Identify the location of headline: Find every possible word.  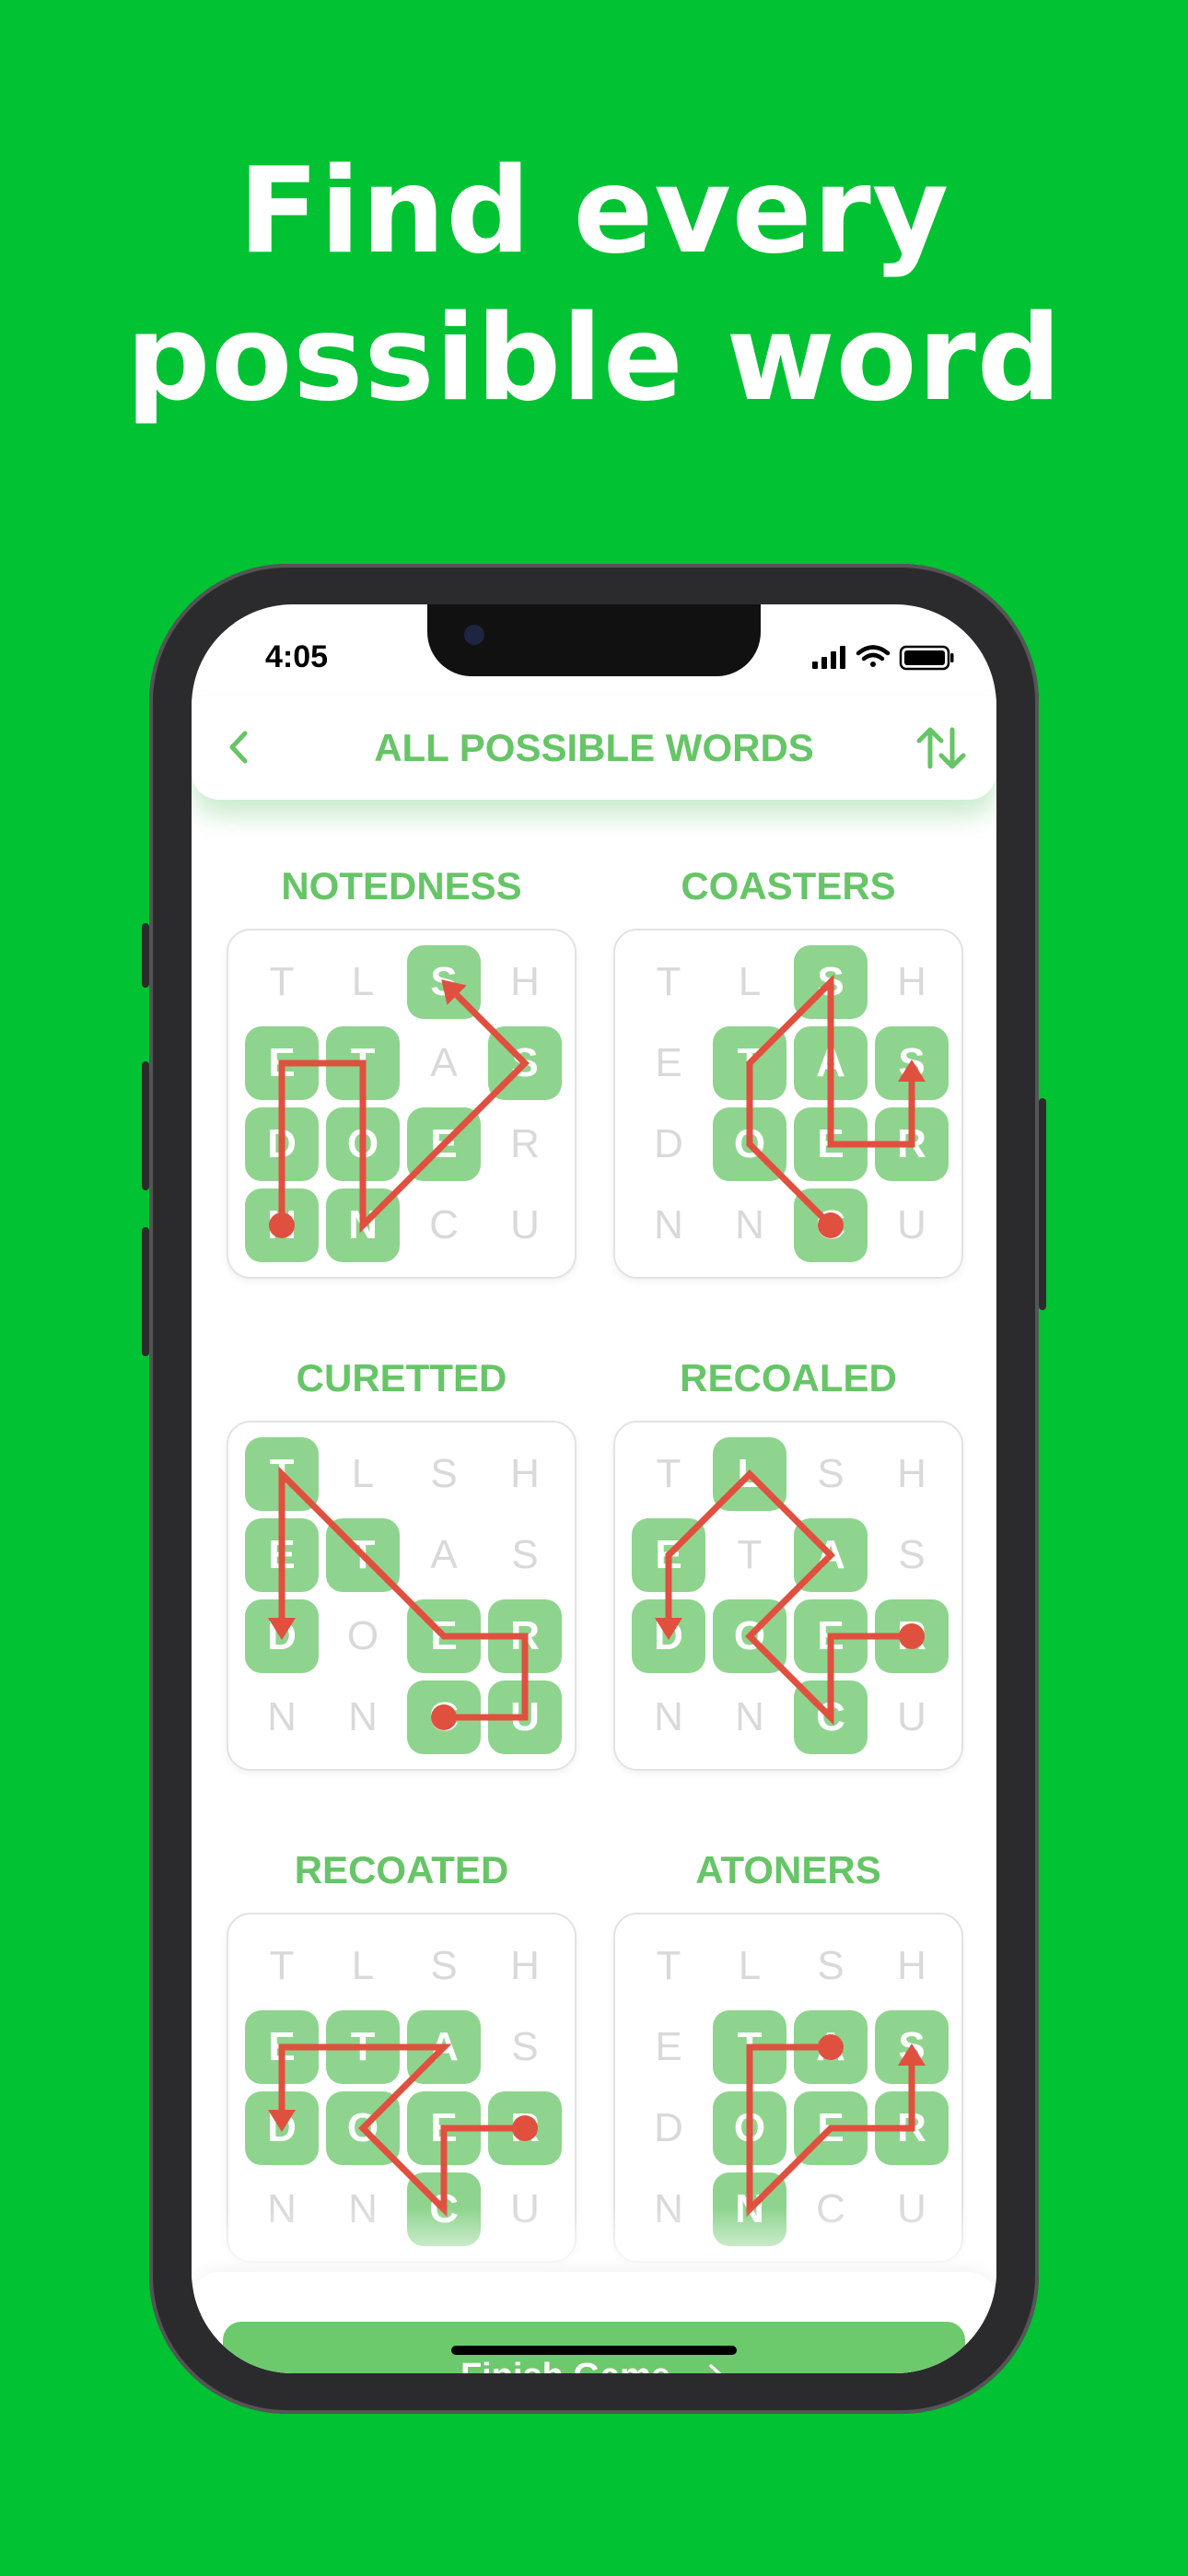
(594, 285).